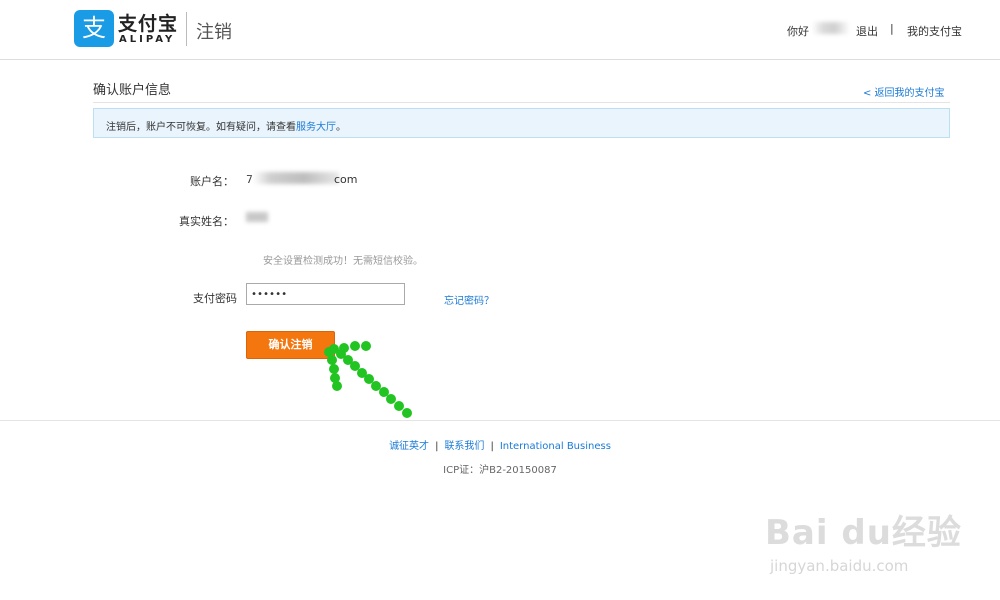 The width and height of the screenshot is (1000, 600). I want to click on brand-name-en: ALIPAY, so click(147, 39).